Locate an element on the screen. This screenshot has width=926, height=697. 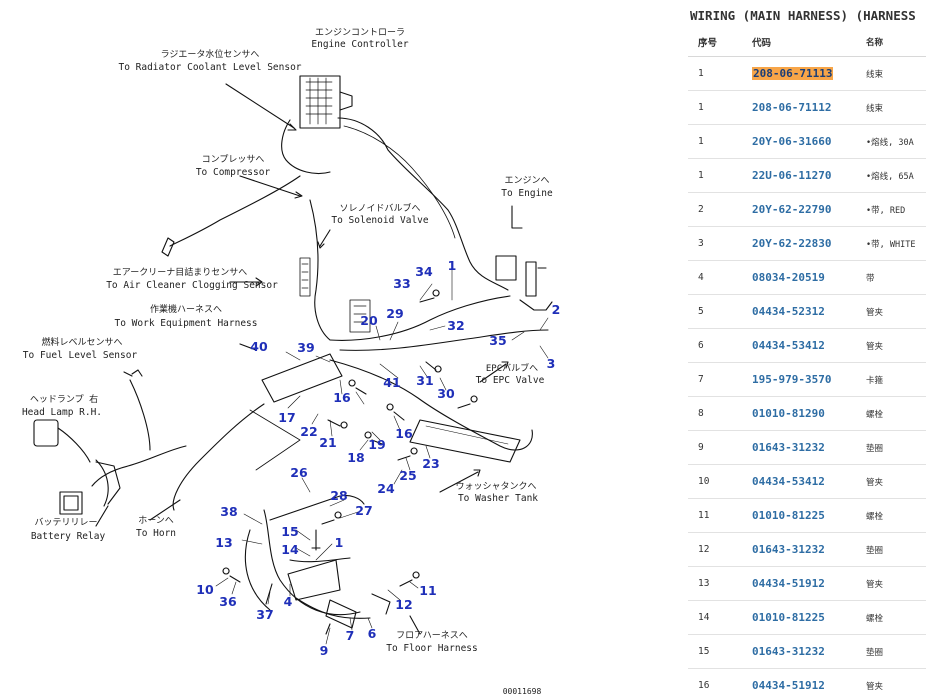
parts-row: 14 01010-81225 螺栓 is located at coordinates (807, 617).